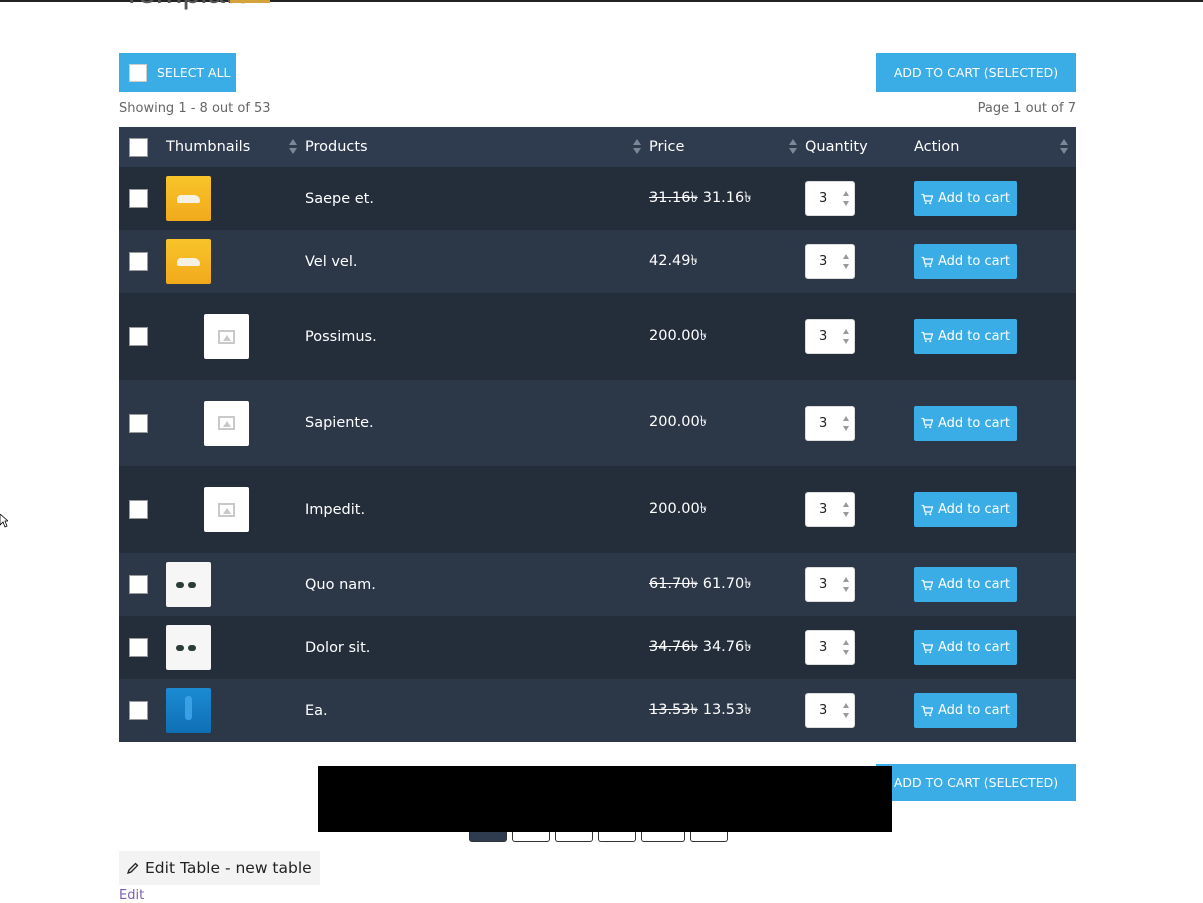  Describe the element at coordinates (340, 585) in the screenshot. I see `product-name: Quo nam.` at that location.